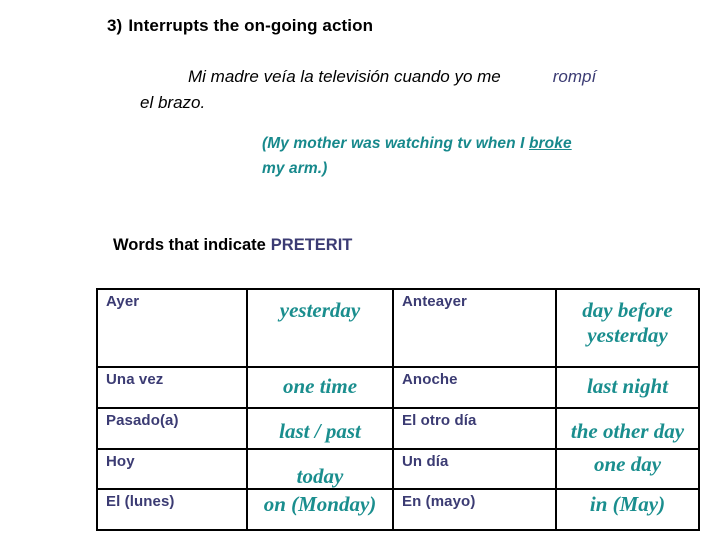 Image resolution: width=720 pixels, height=540 pixels. I want to click on table-cell-spanish: Ayer, so click(172, 328).